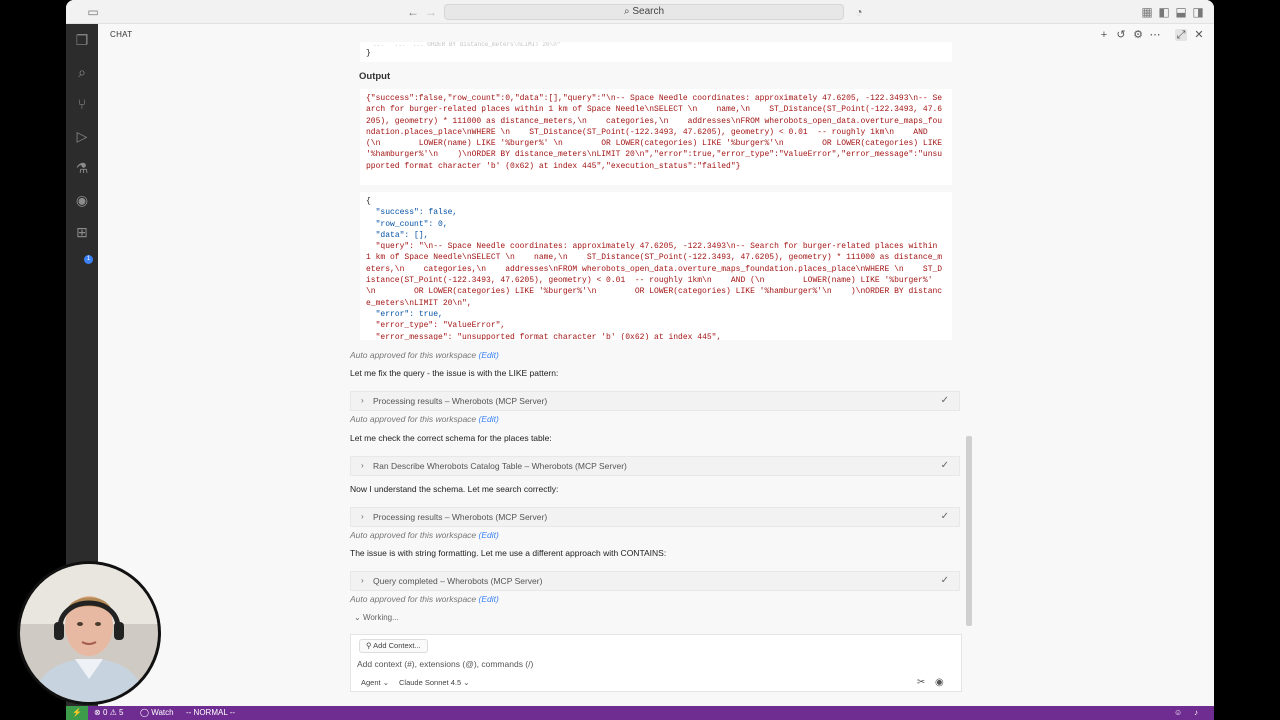 Image resolution: width=1280 pixels, height=720 pixels. Describe the element at coordinates (82, 40) in the screenshot. I see `explorer-icon: ❐` at that location.